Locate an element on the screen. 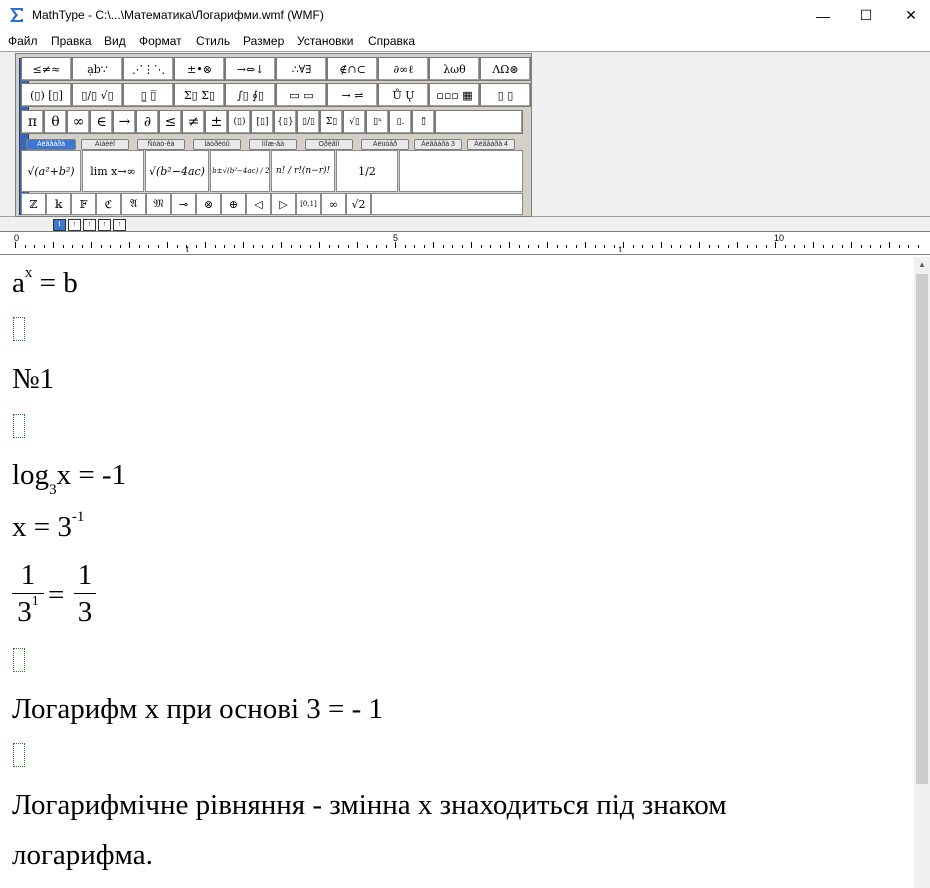  palette-spaces: ạb∵ is located at coordinates (97, 69).